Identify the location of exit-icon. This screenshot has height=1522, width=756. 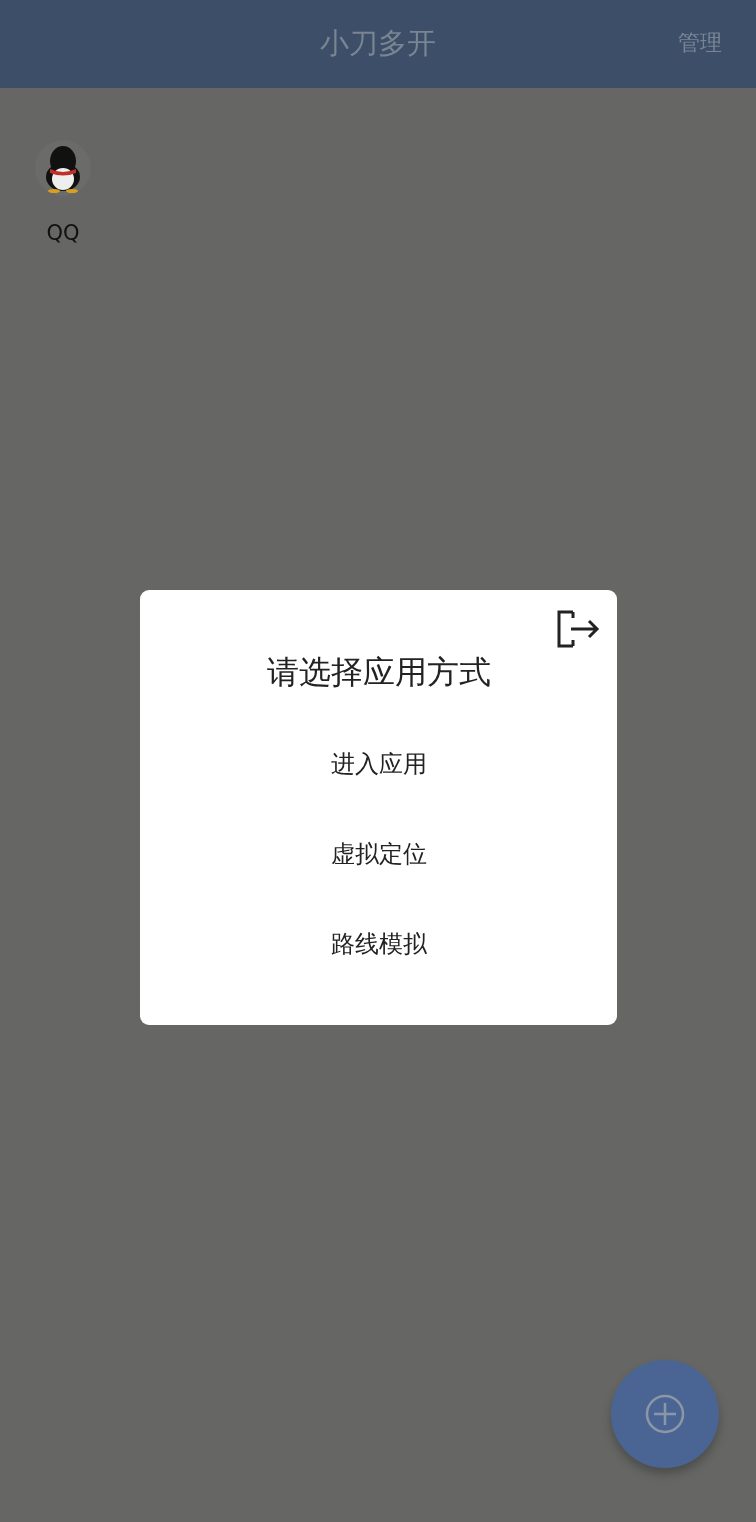
(579, 629).